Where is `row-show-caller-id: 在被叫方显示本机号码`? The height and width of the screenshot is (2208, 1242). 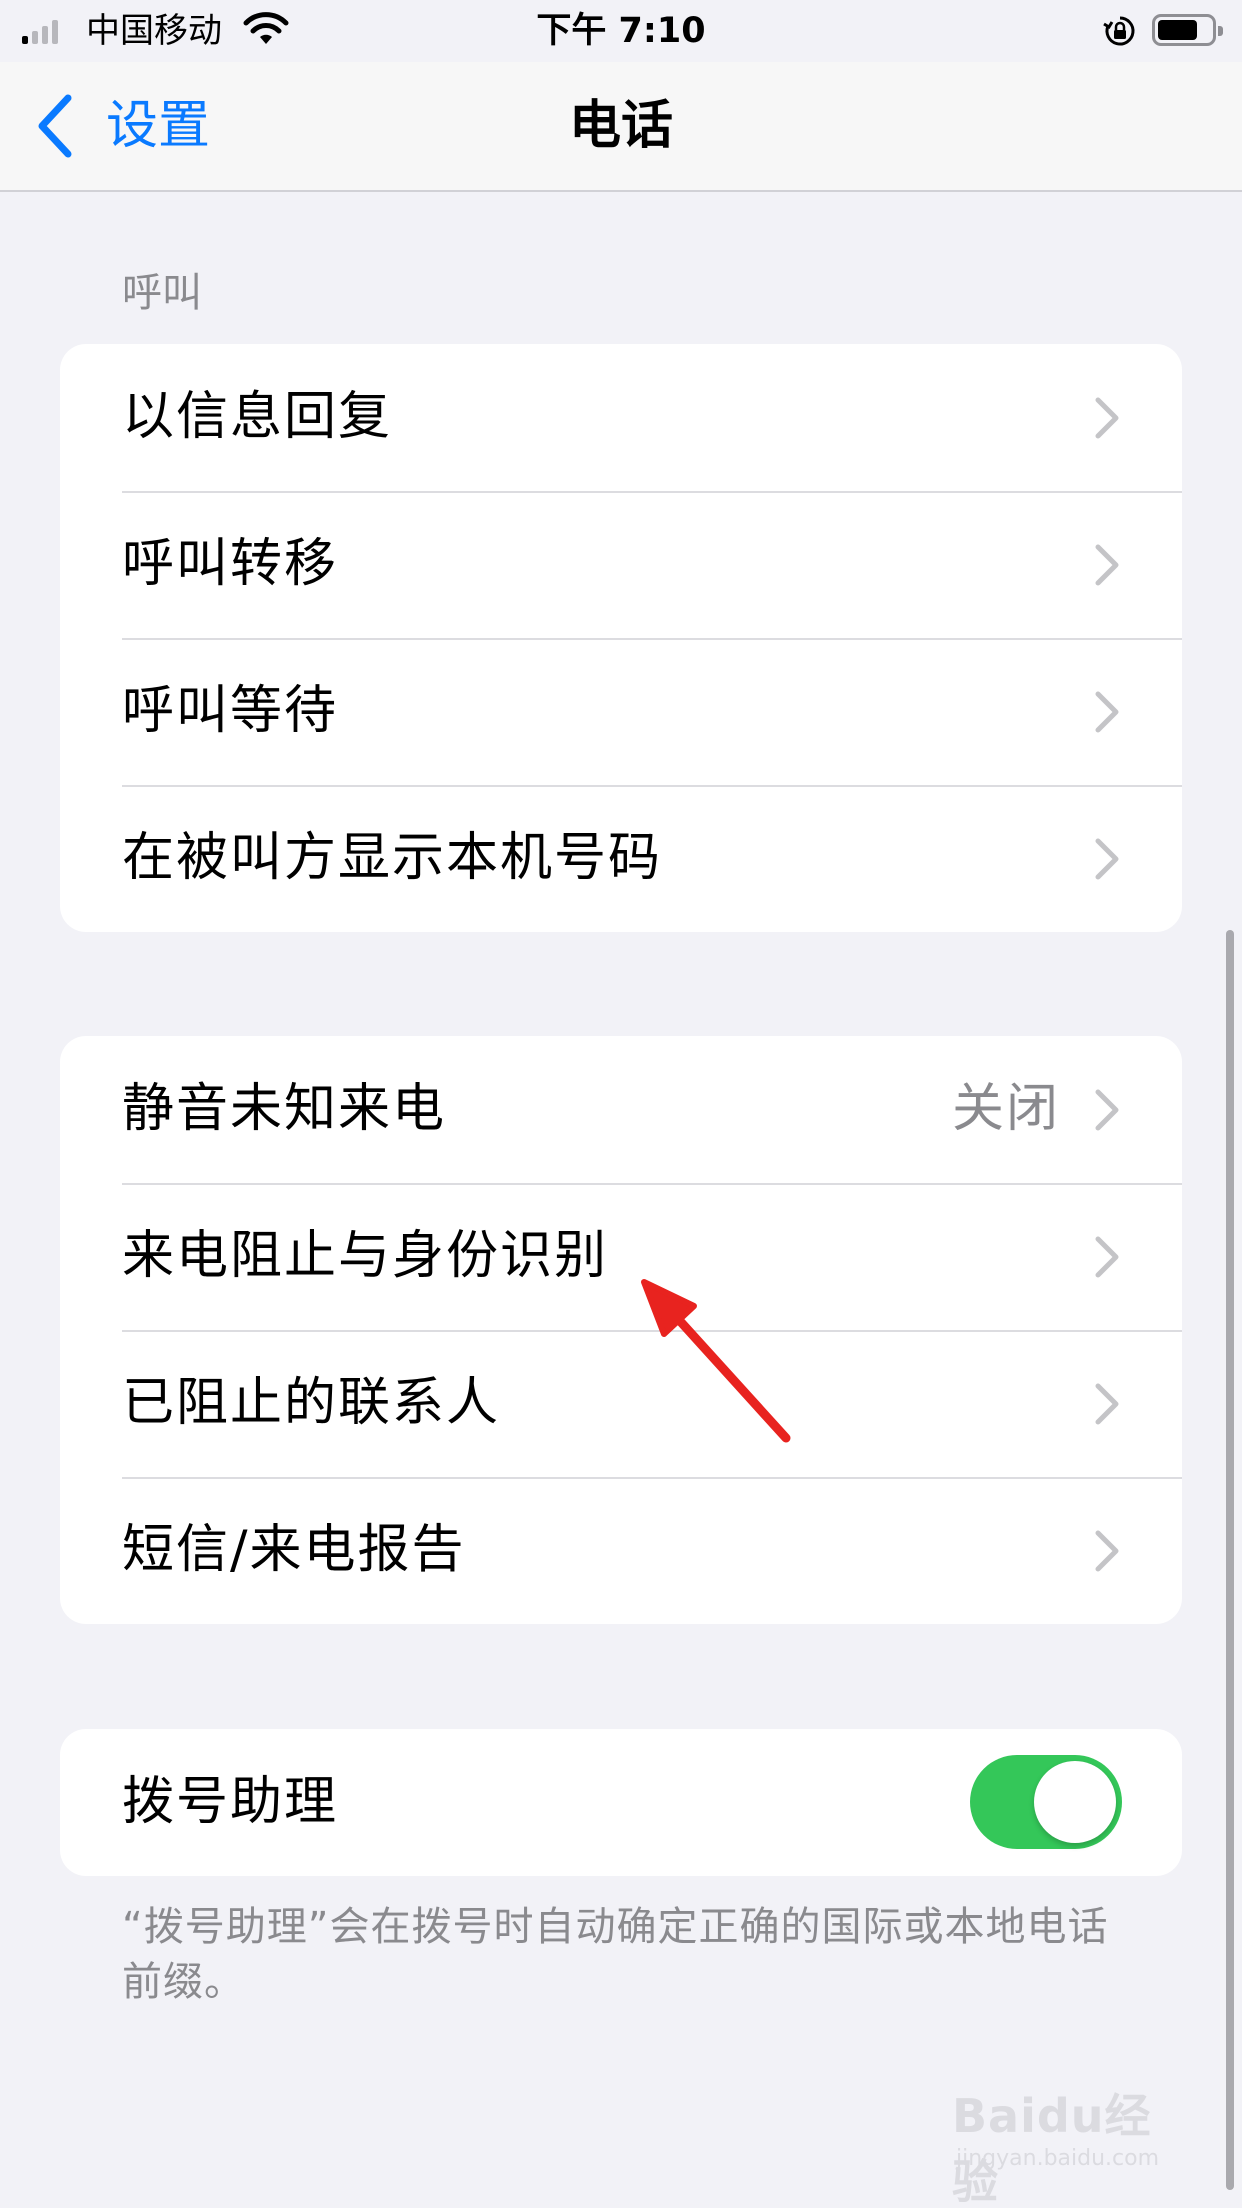 row-show-caller-id: 在被叫方显示本机号码 is located at coordinates (621, 858).